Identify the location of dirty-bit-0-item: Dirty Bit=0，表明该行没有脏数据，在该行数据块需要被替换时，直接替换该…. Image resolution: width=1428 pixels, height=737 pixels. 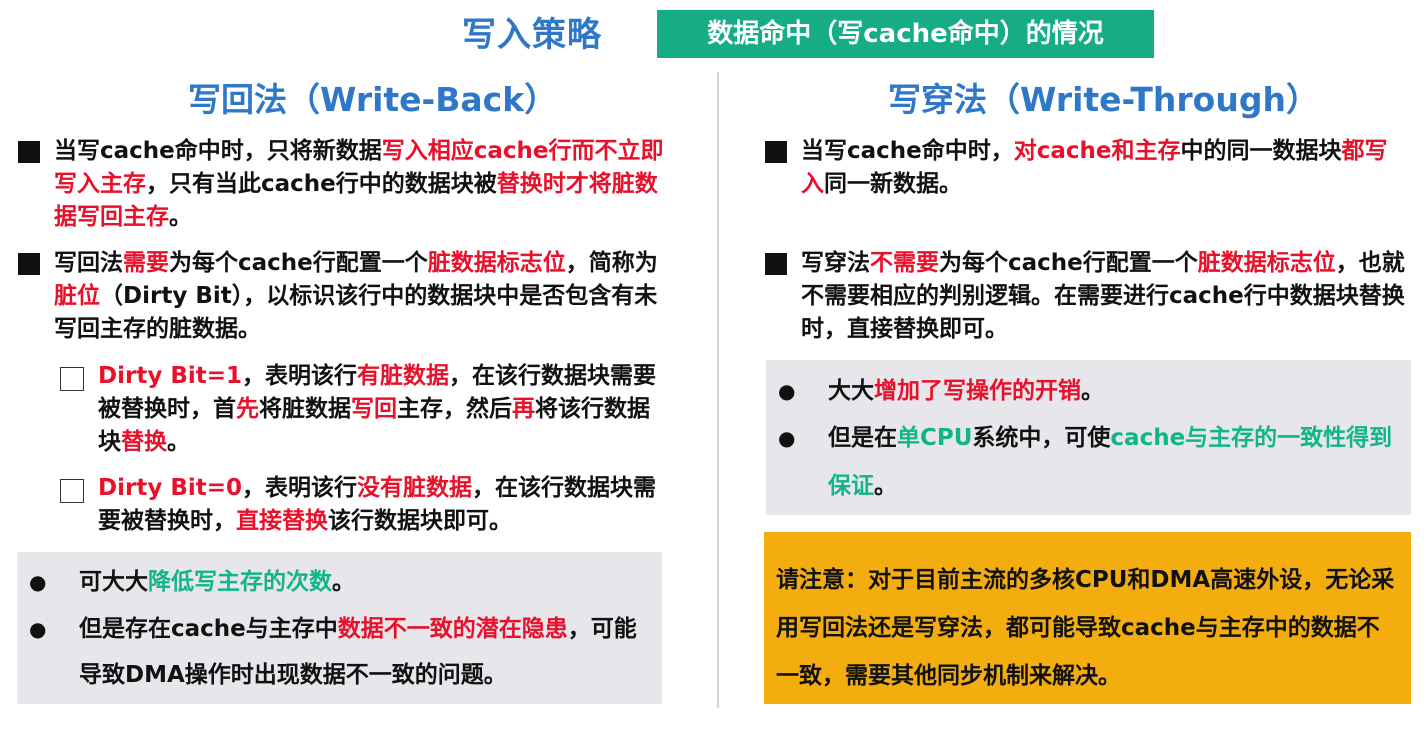
(362, 505).